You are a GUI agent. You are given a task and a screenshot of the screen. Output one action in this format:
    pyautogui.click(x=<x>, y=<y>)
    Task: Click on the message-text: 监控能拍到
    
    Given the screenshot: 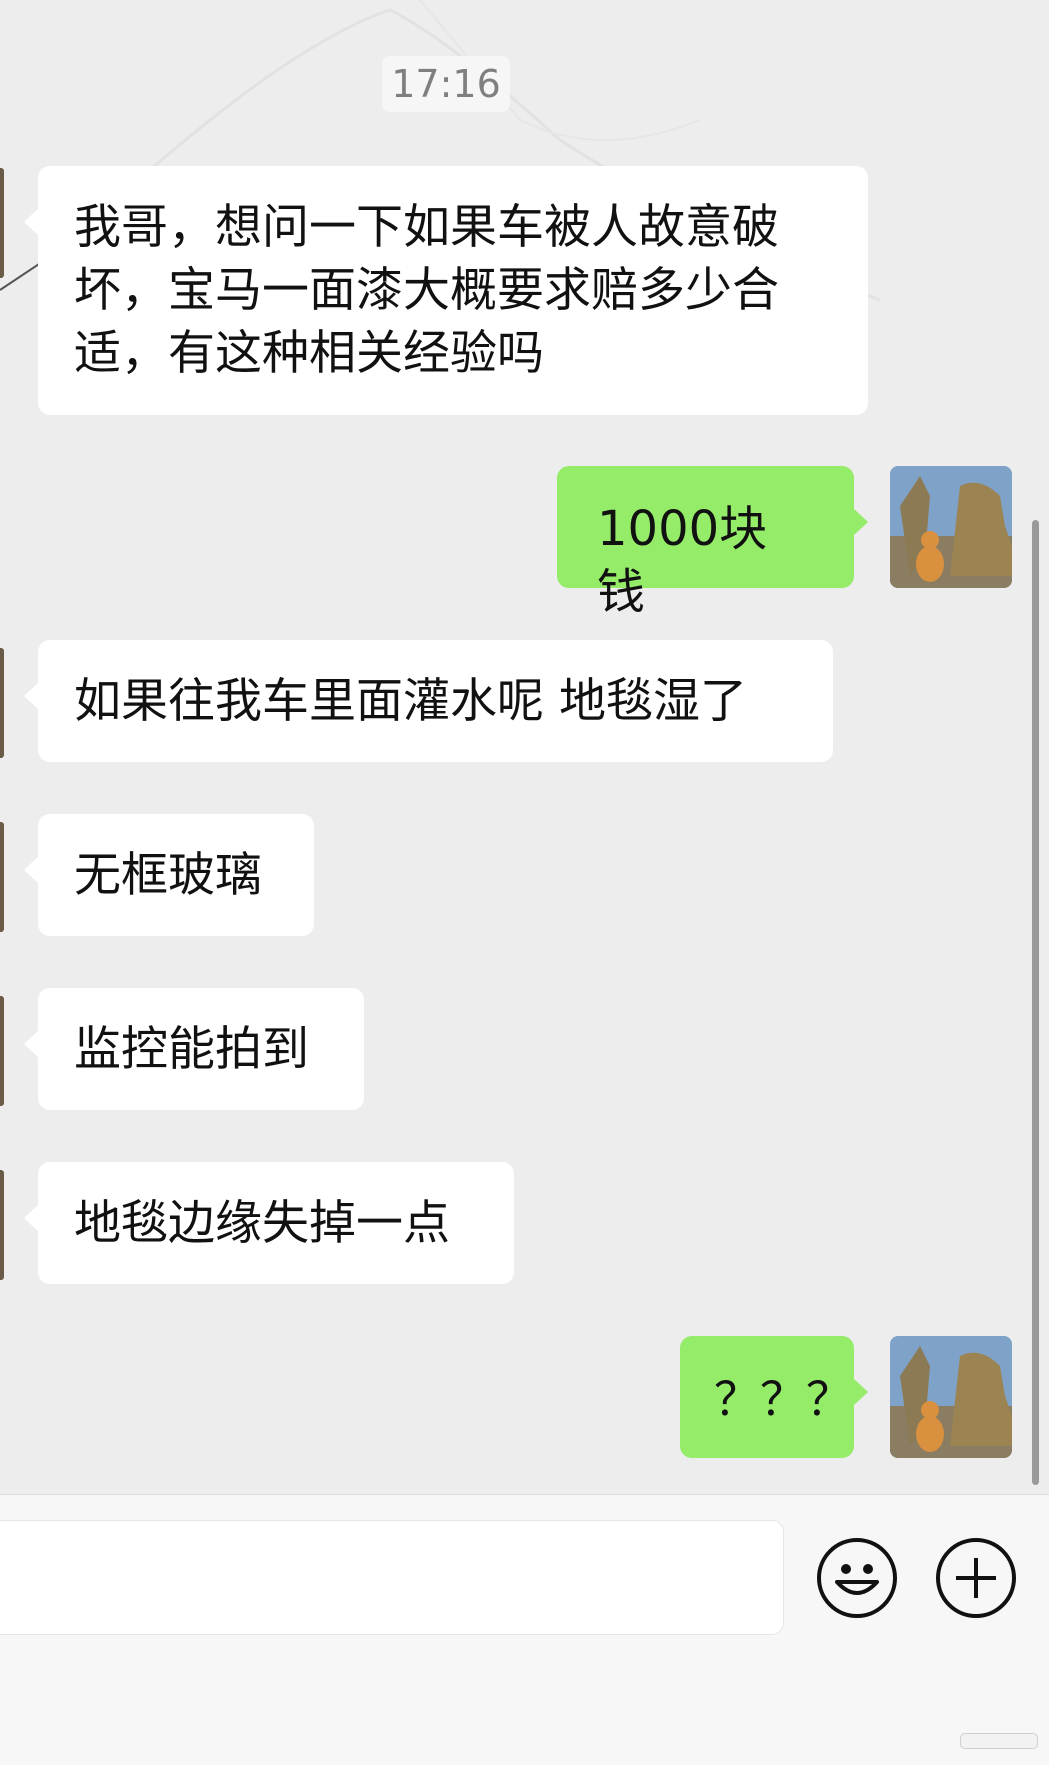 What is the action you would take?
    pyautogui.click(x=191, y=1049)
    